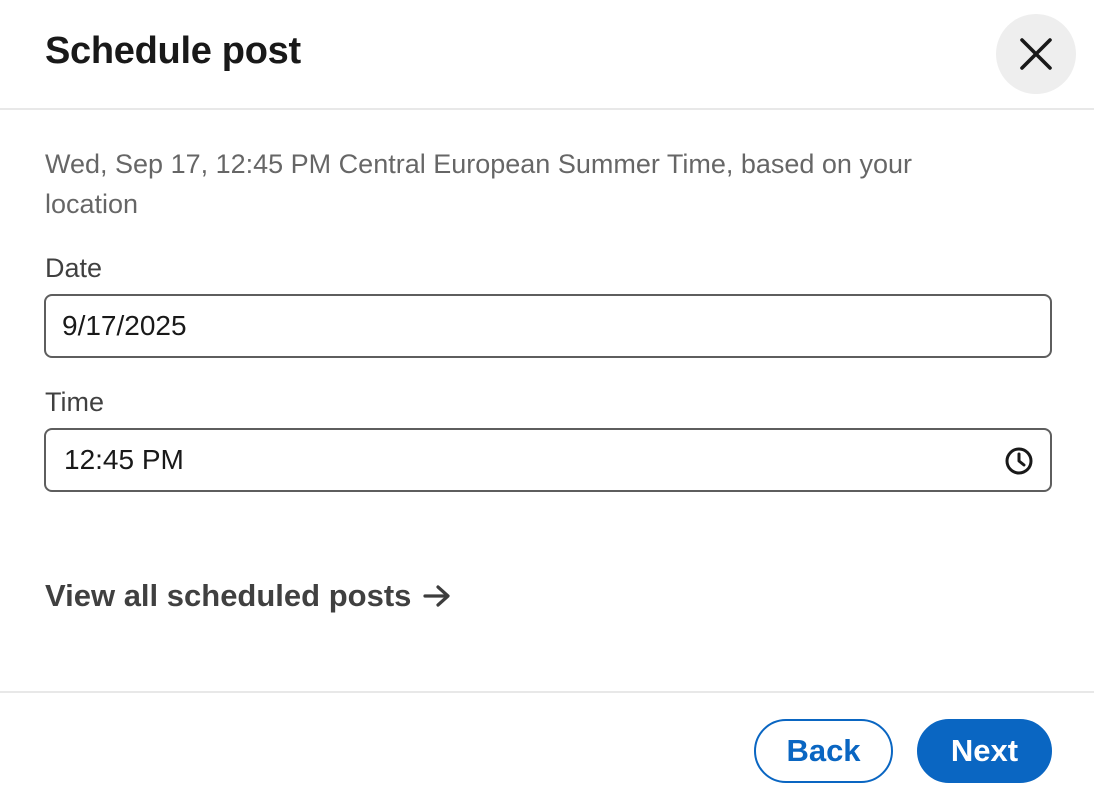  What do you see at coordinates (437, 596) in the screenshot?
I see `arrow-right-icon` at bounding box center [437, 596].